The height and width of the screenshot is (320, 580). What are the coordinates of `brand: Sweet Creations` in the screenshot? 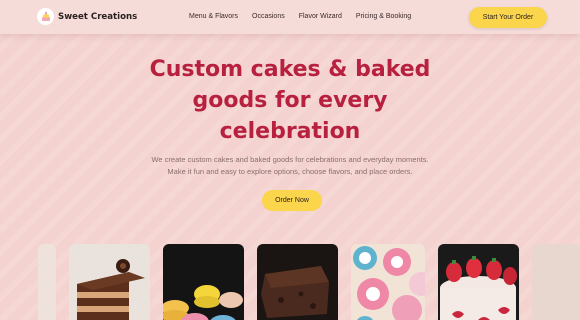 It's located at (87, 16).